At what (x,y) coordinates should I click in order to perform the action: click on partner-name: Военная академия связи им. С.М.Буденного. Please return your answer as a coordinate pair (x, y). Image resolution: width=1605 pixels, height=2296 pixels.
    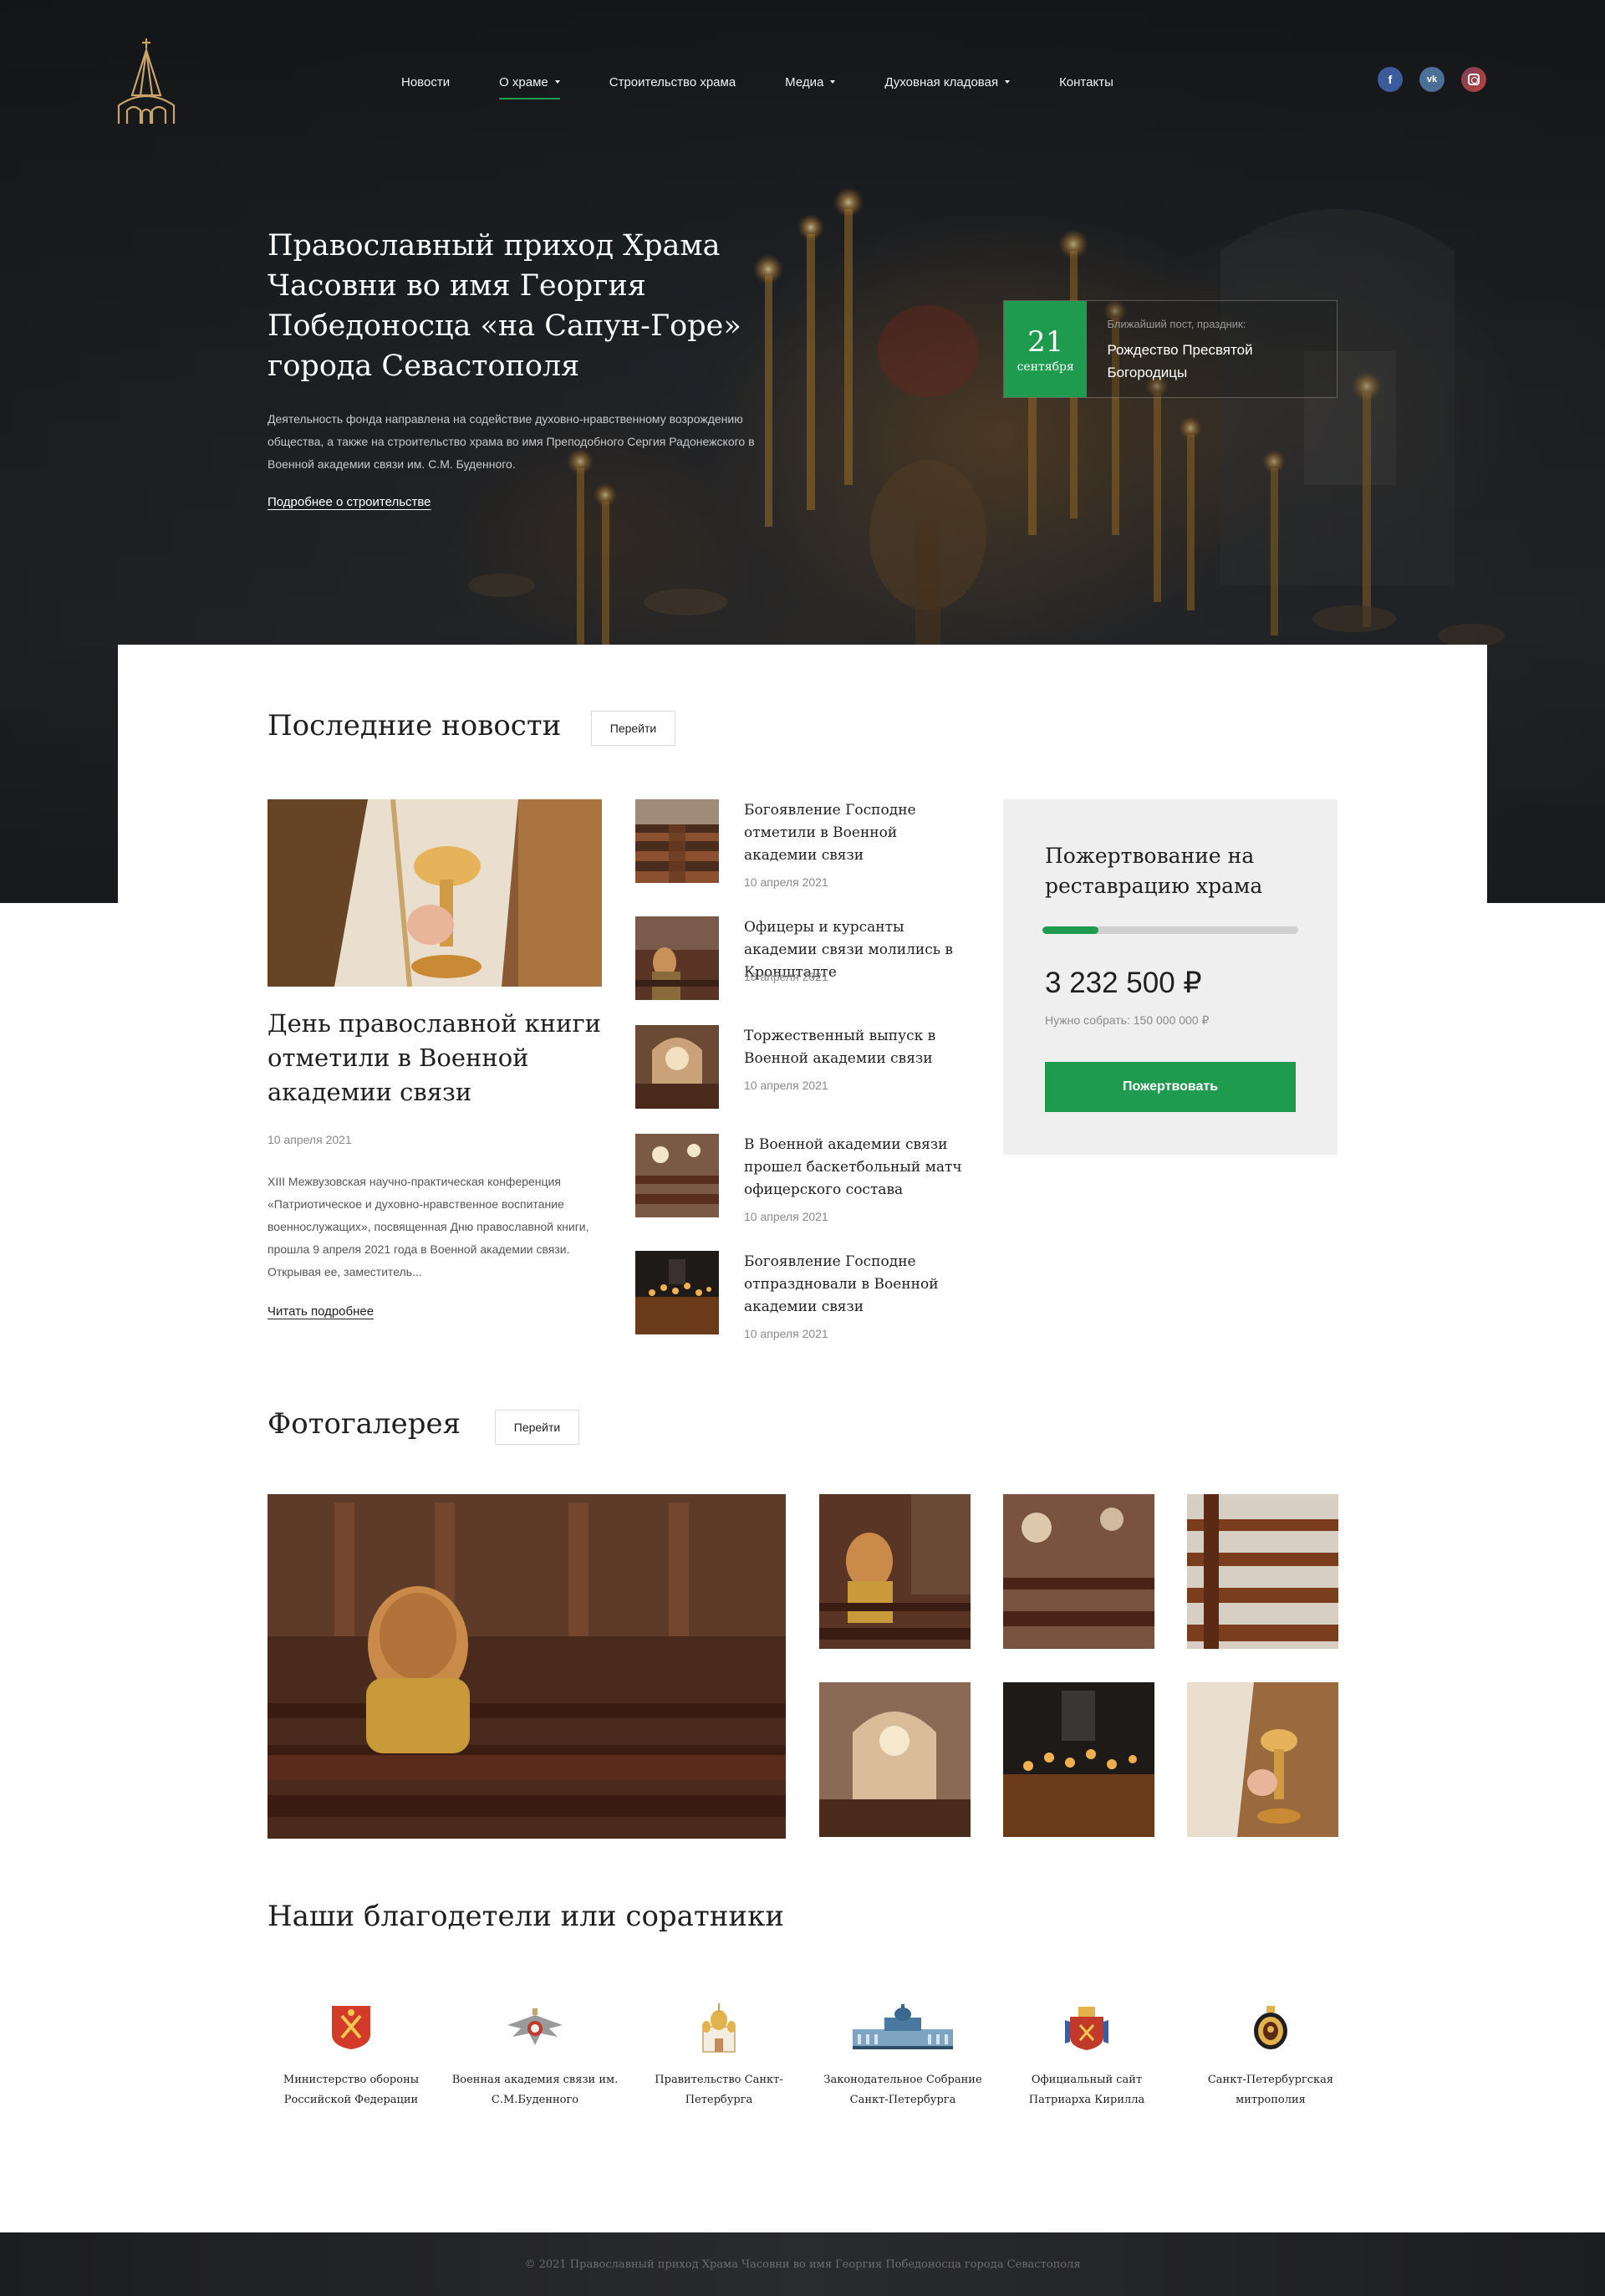
    Looking at the image, I should click on (535, 2090).